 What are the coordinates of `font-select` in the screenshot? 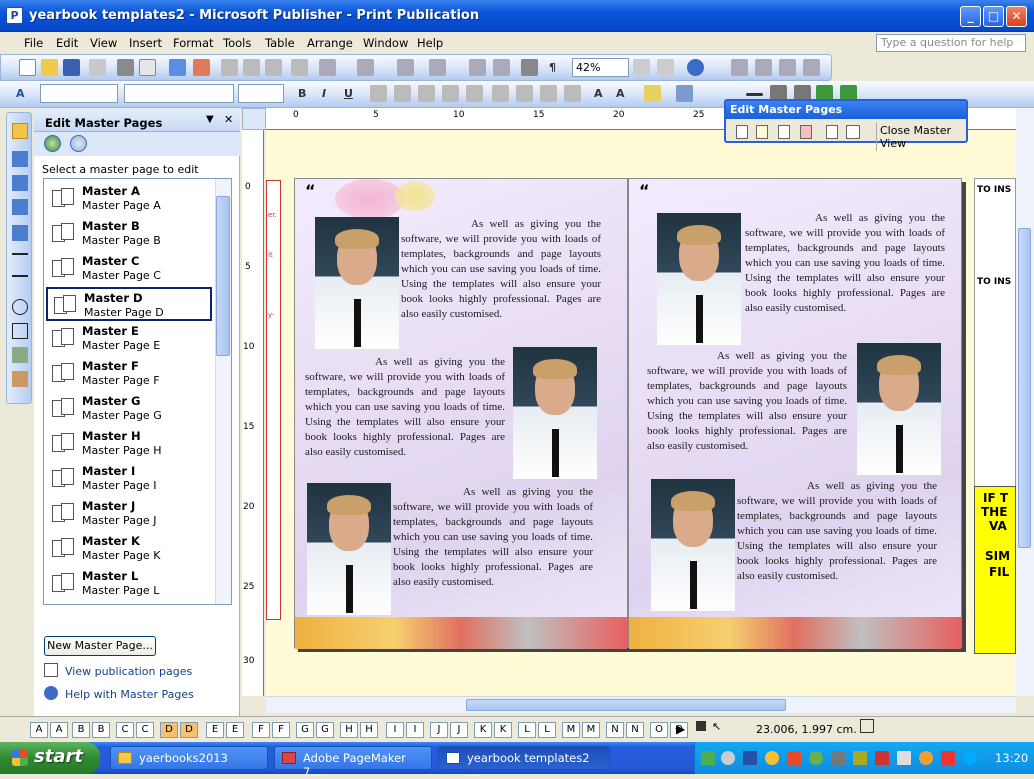 It's located at (179, 93).